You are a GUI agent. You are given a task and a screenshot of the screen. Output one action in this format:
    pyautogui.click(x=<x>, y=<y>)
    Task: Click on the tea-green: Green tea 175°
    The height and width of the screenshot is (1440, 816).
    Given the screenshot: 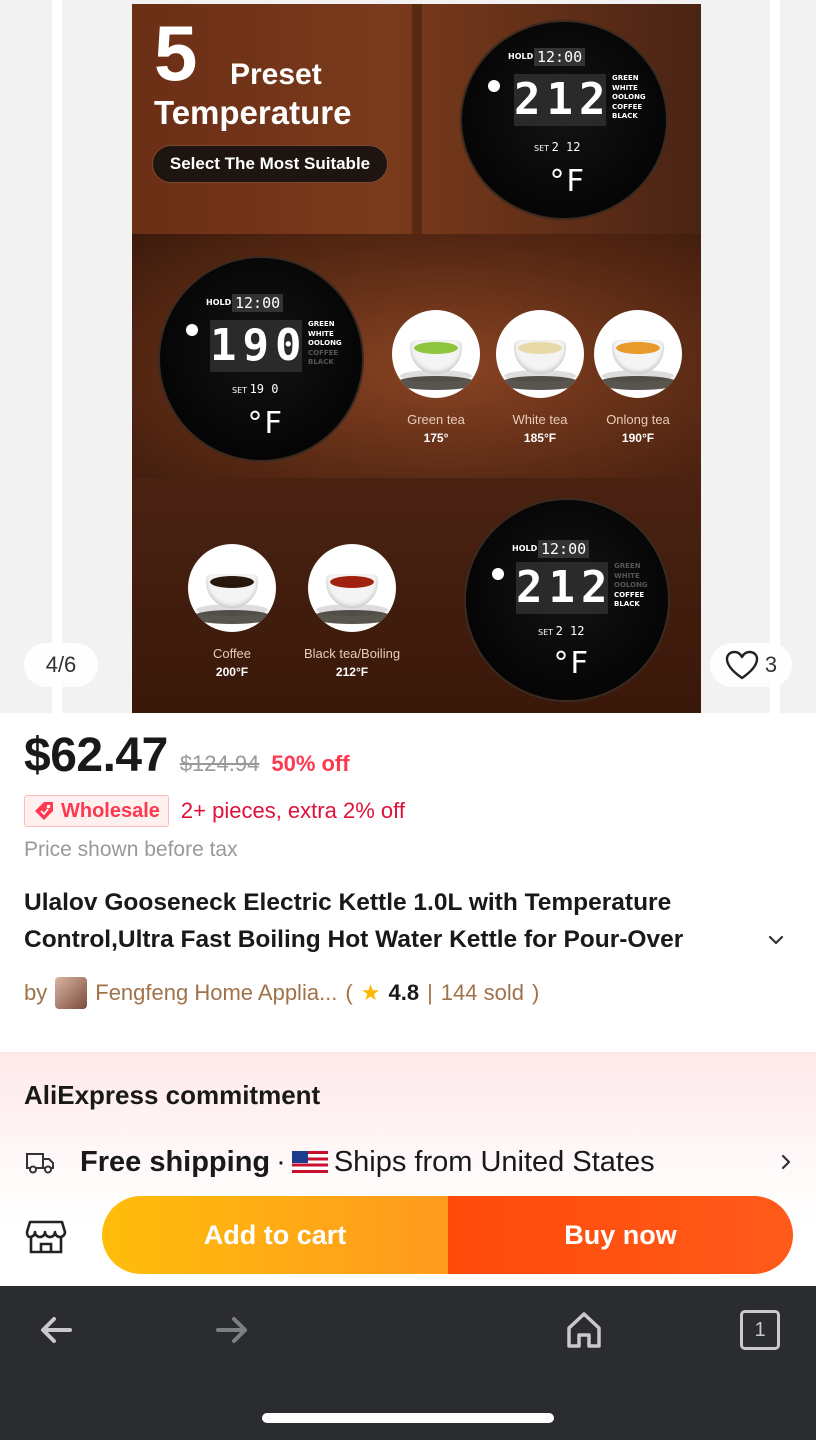 What is the action you would take?
    pyautogui.click(x=436, y=377)
    